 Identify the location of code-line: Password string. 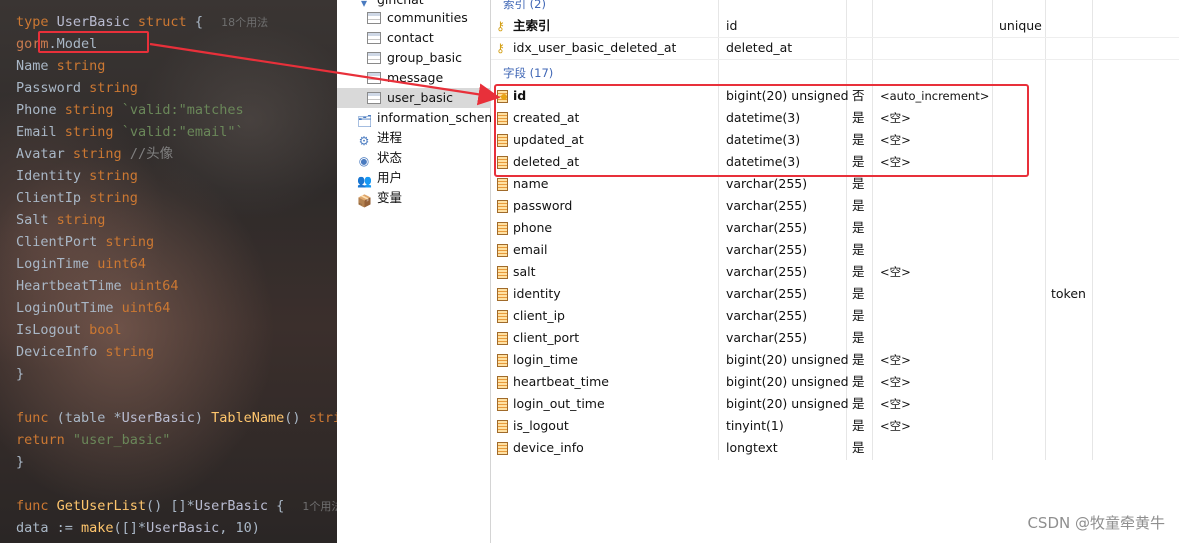
(77, 88).